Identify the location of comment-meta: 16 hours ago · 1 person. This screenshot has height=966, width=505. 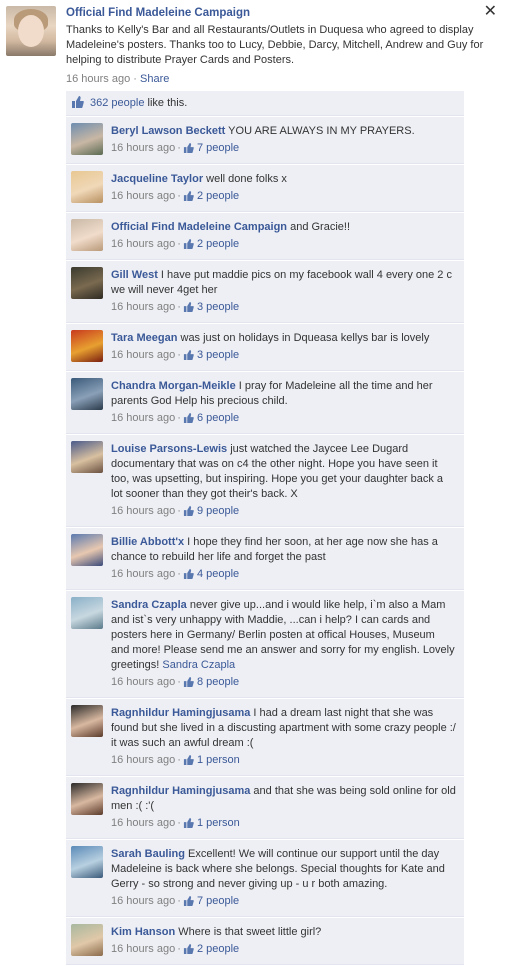
(283, 761).